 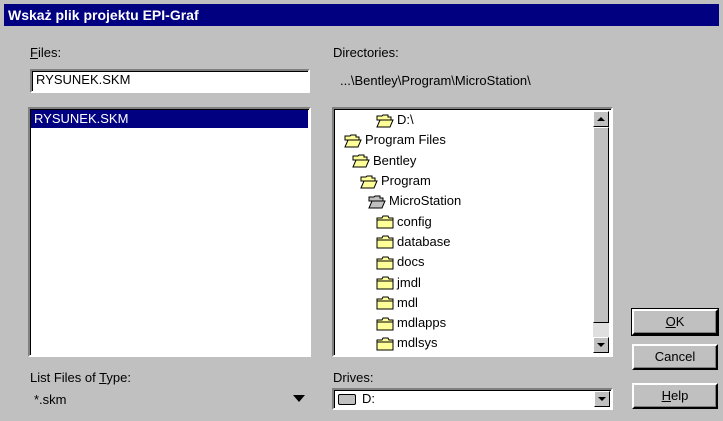 I want to click on directory-item-label: mdlsys, so click(x=417, y=343).